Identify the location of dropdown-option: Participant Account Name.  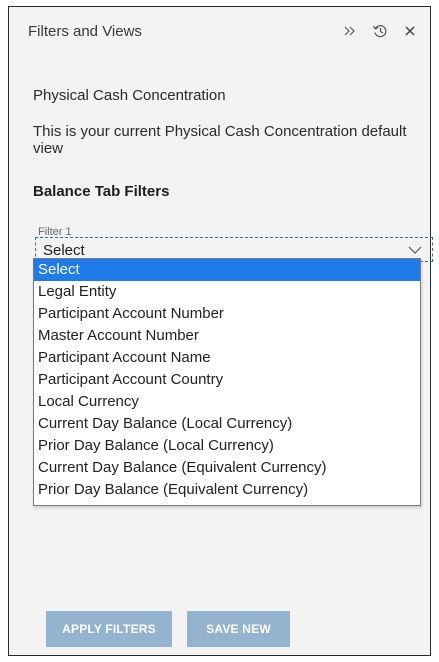
(227, 358).